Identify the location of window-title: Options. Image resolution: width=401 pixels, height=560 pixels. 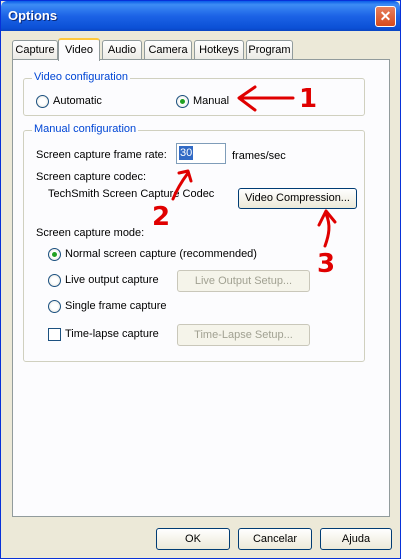
(33, 15).